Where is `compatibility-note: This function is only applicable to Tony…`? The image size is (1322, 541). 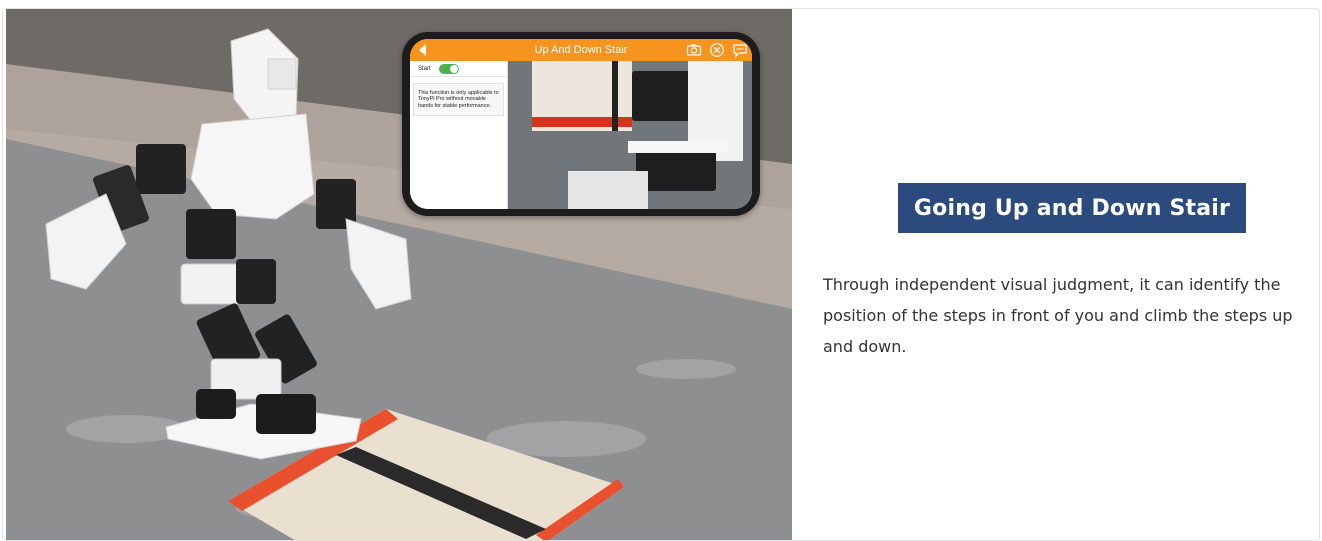 compatibility-note: This function is only applicable to Tony… is located at coordinates (458, 100).